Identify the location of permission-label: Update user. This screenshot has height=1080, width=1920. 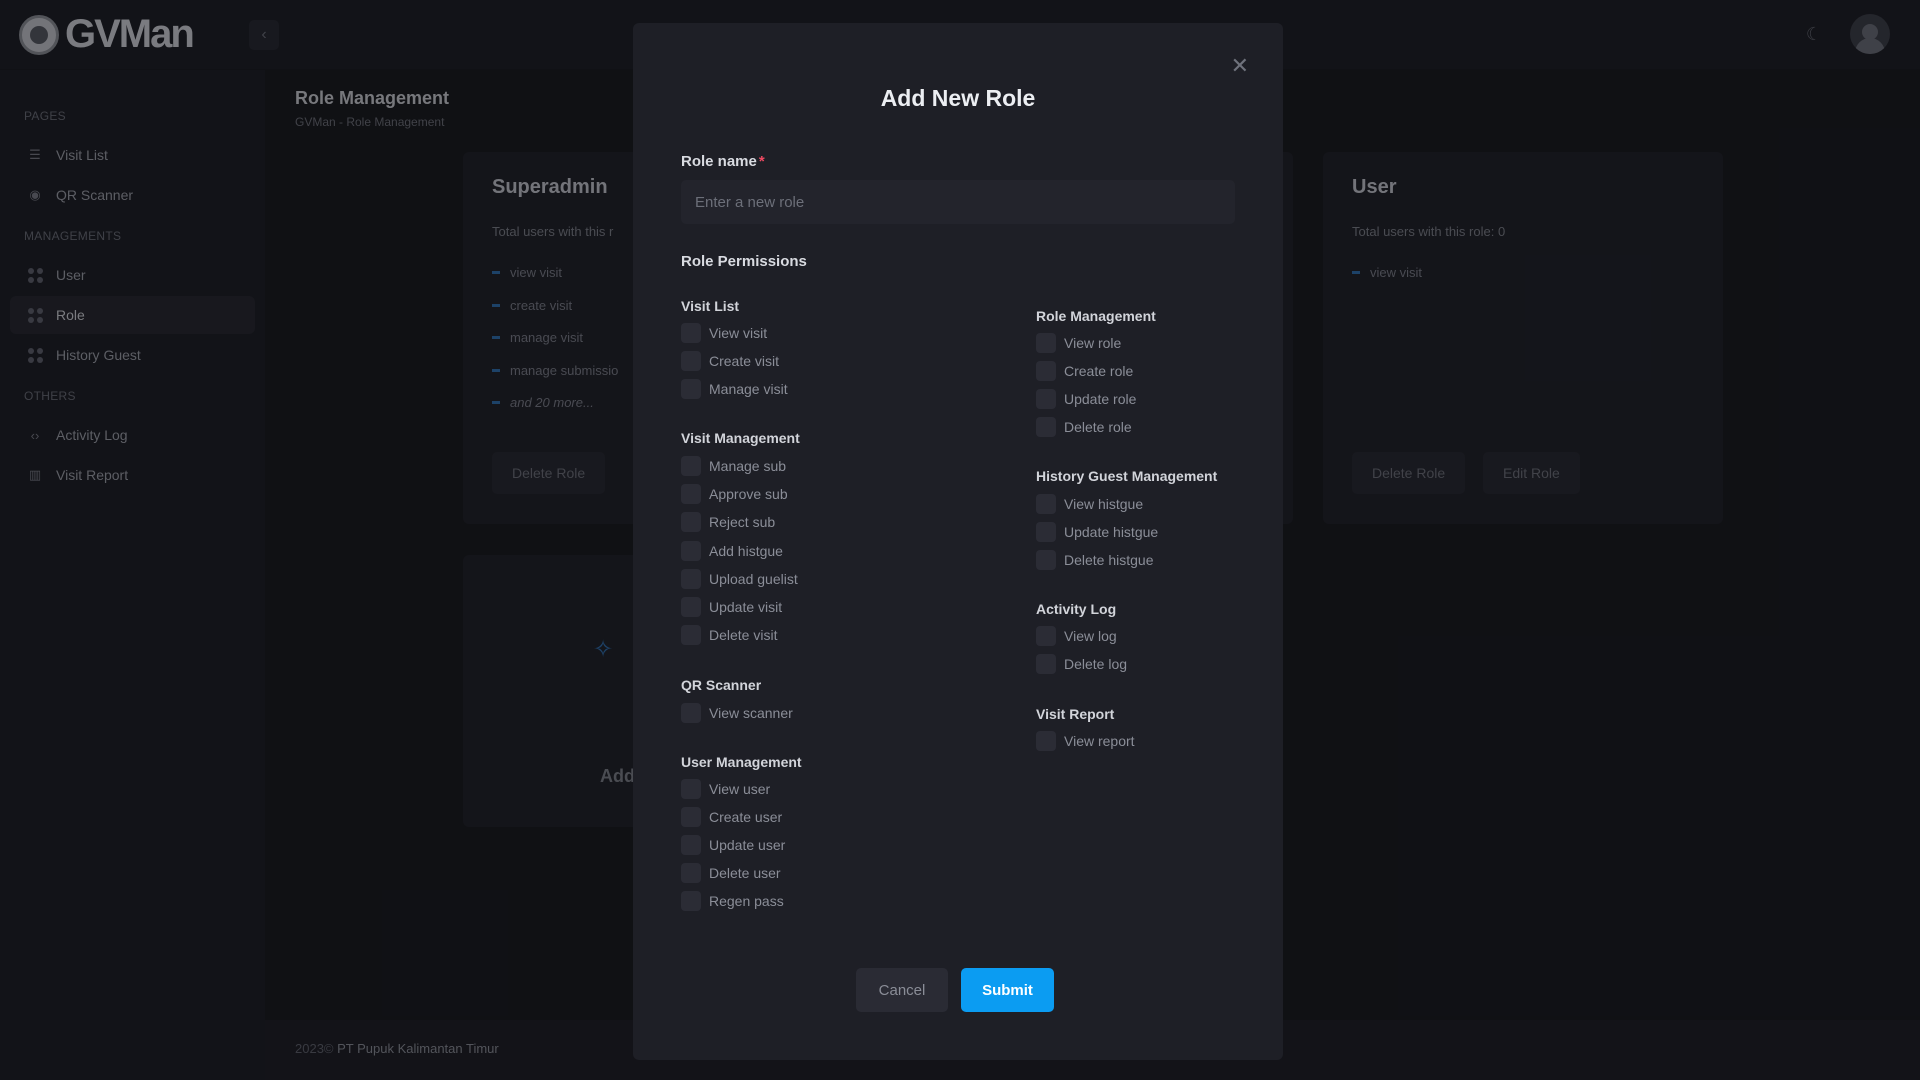
(747, 845).